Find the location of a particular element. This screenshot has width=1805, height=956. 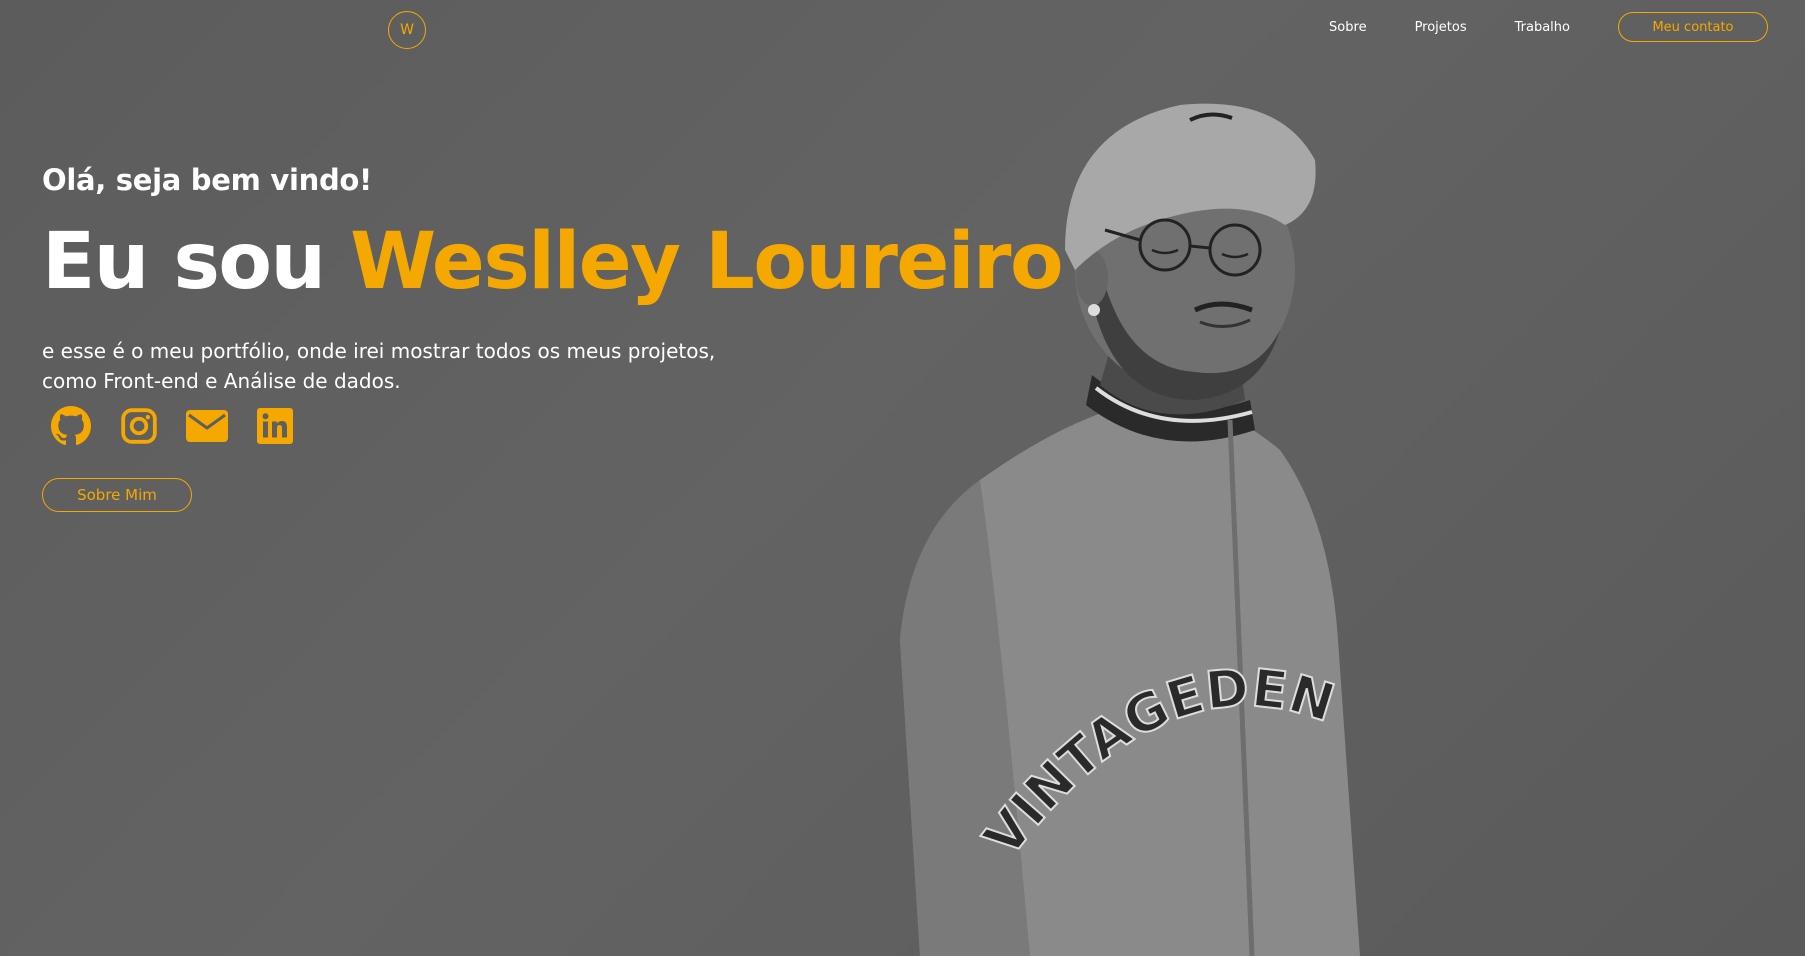

nav-link-trabalho: Trabalho is located at coordinates (1542, 27).